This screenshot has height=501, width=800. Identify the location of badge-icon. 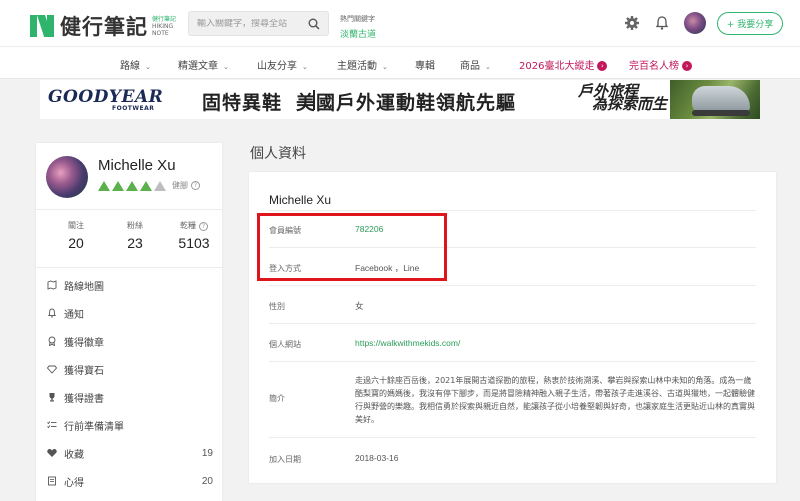
(52, 341).